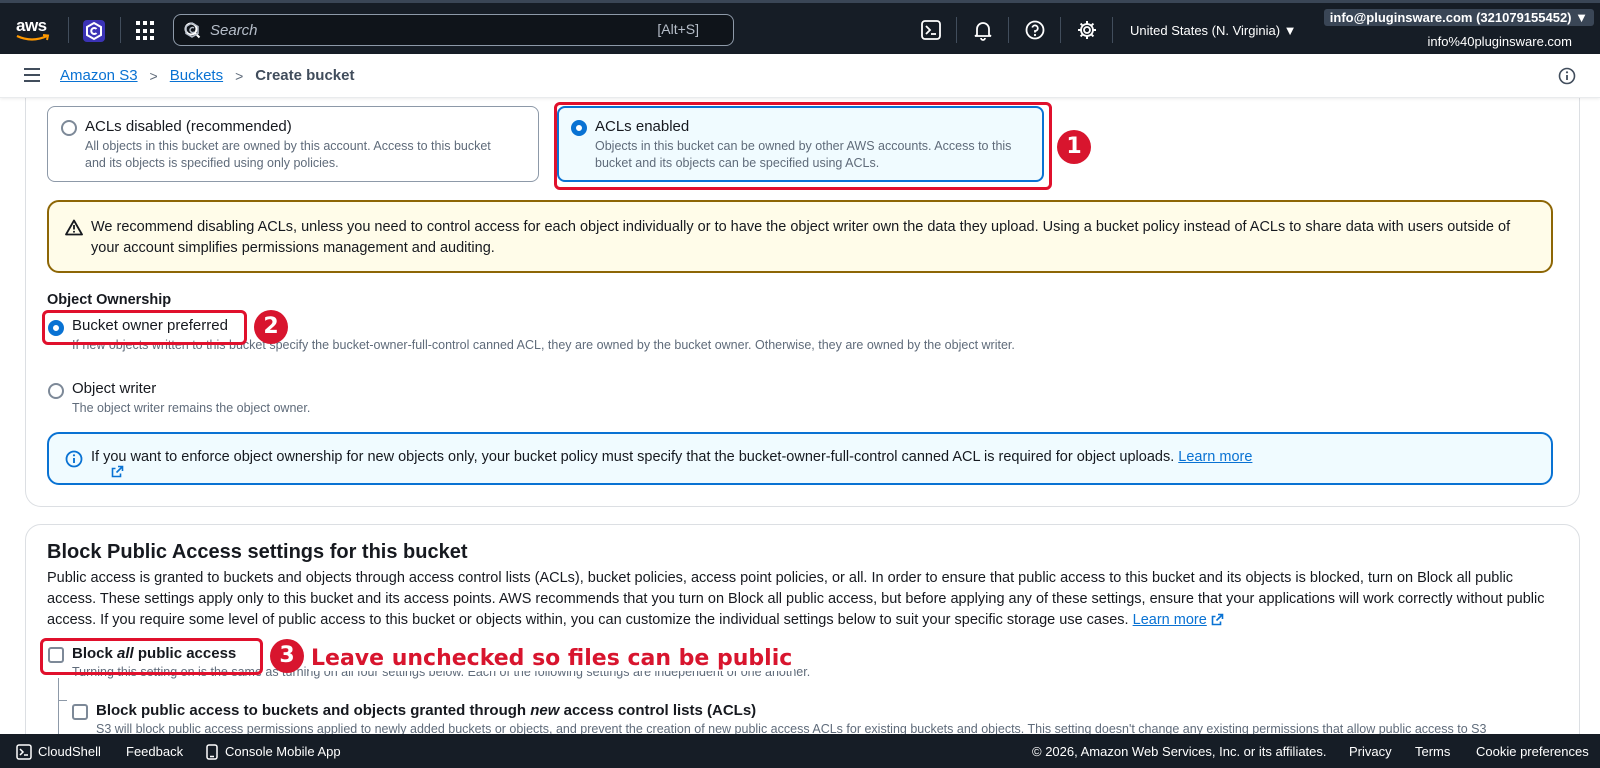  What do you see at coordinates (1567, 76) in the screenshot?
I see `info-panel-icon` at bounding box center [1567, 76].